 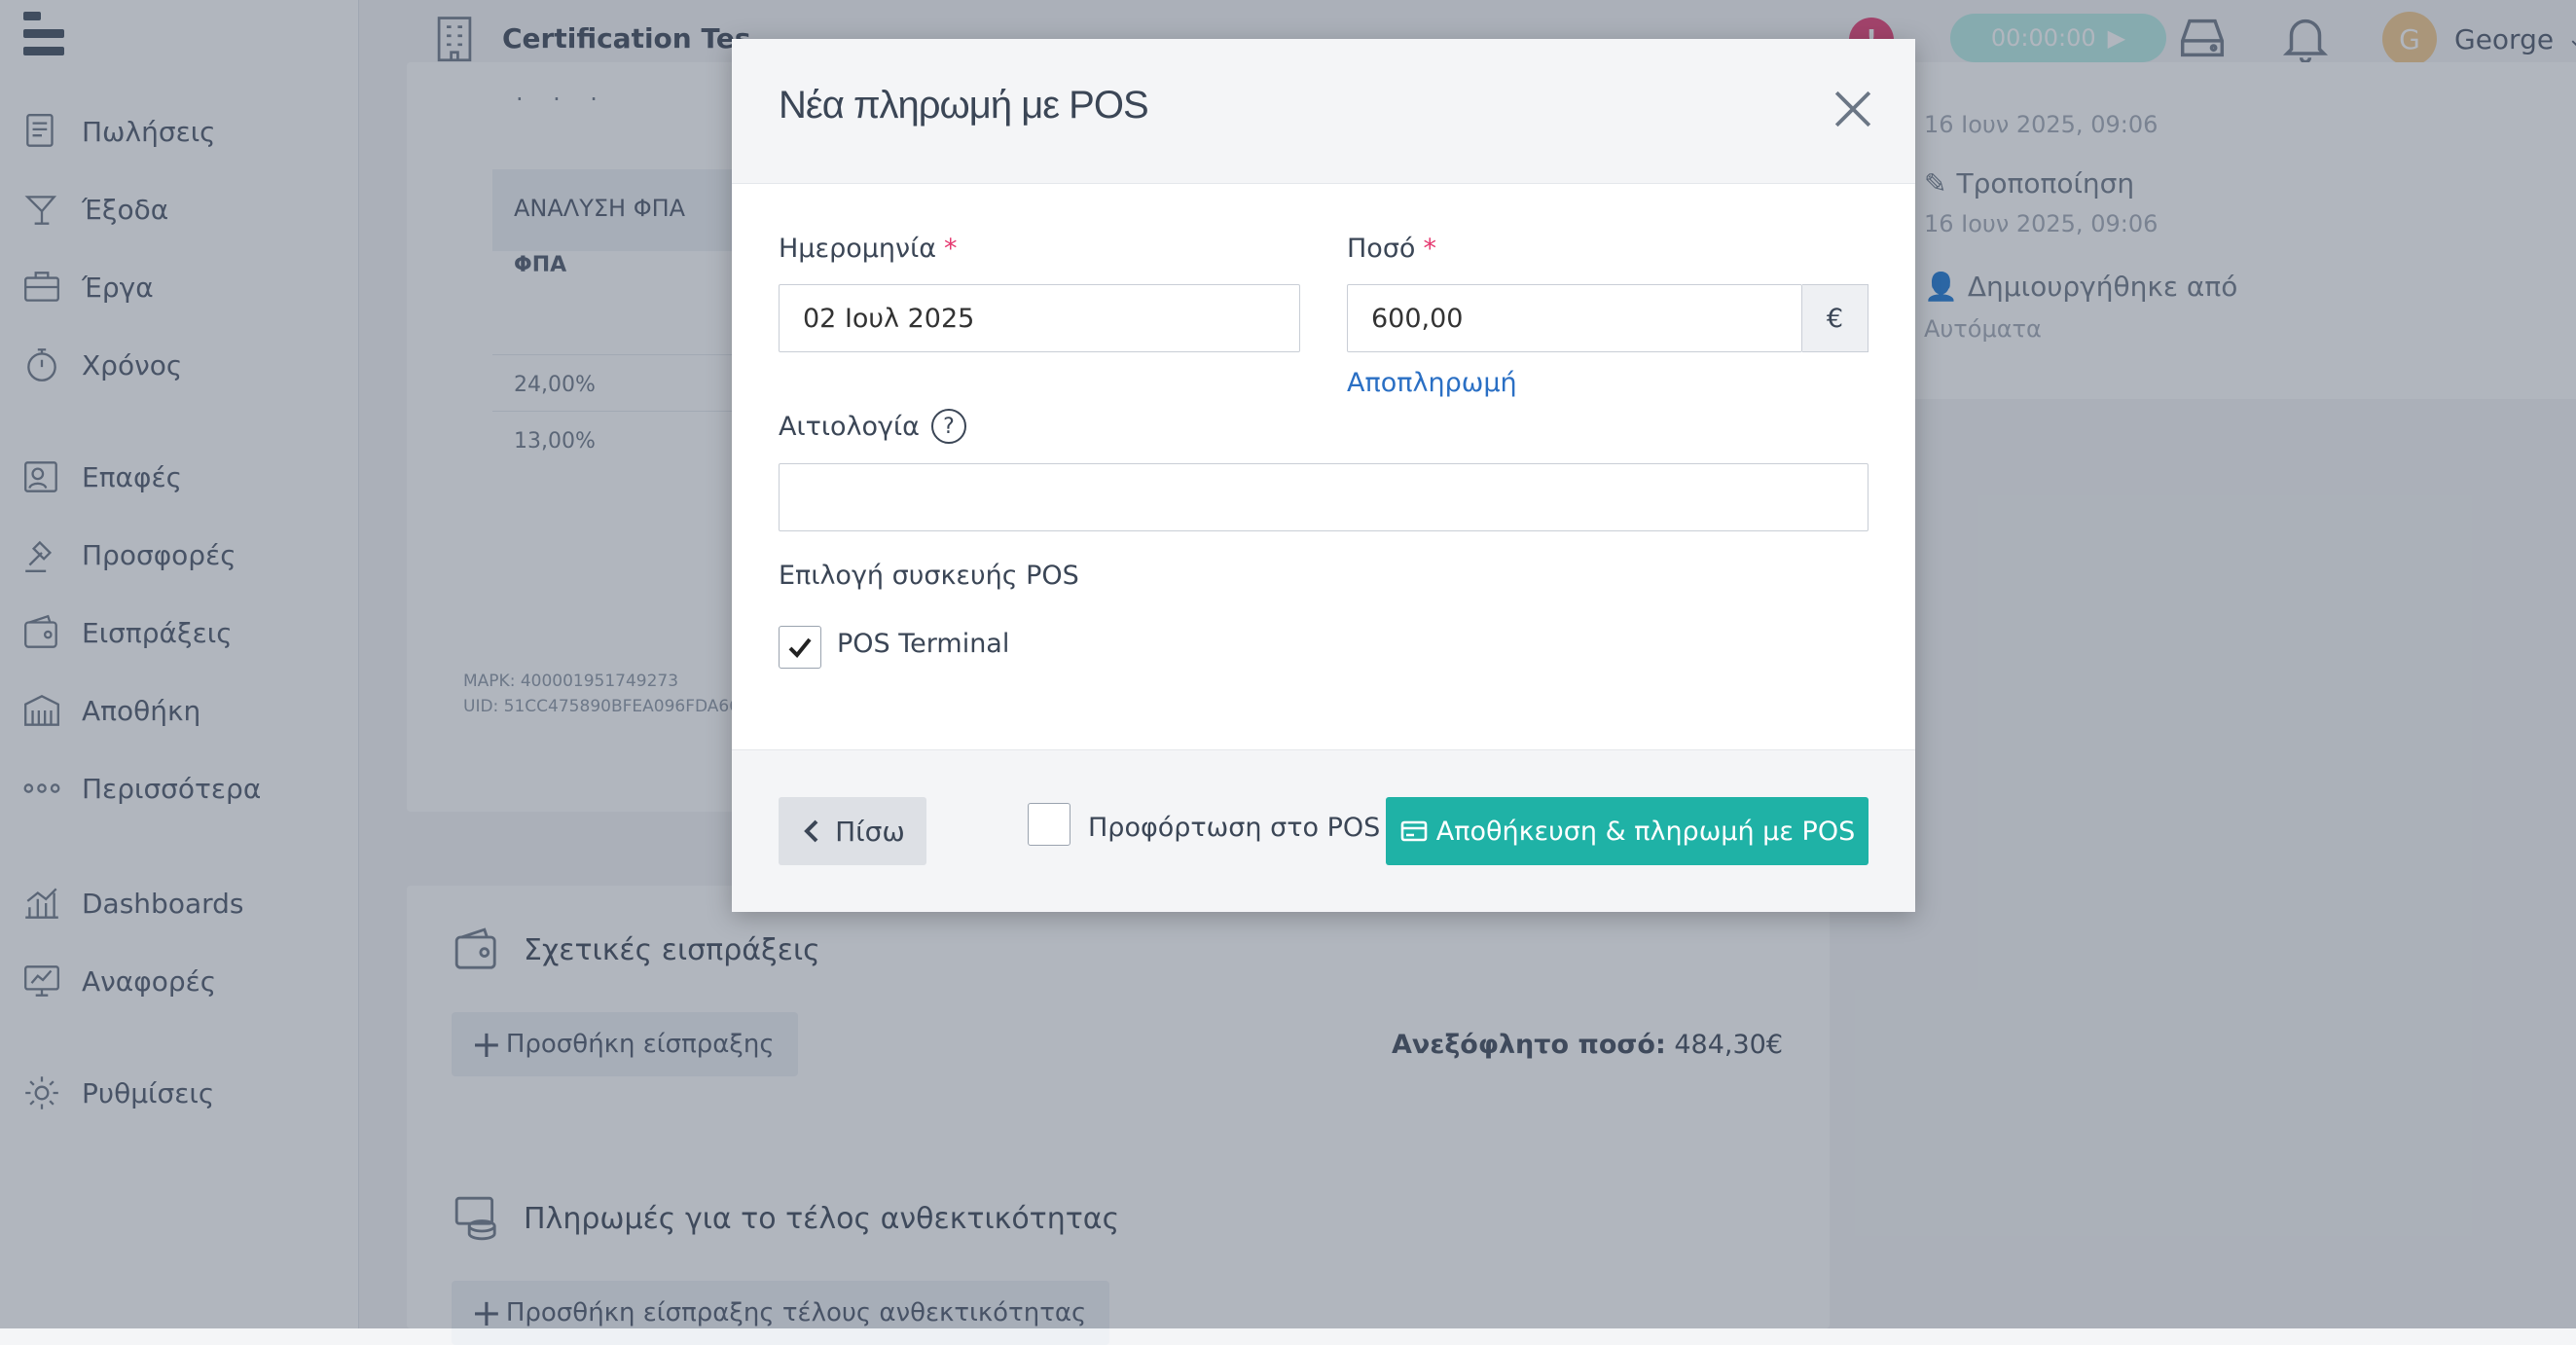 I want to click on pos-terminal-label: POS Terminal, so click(x=923, y=644).